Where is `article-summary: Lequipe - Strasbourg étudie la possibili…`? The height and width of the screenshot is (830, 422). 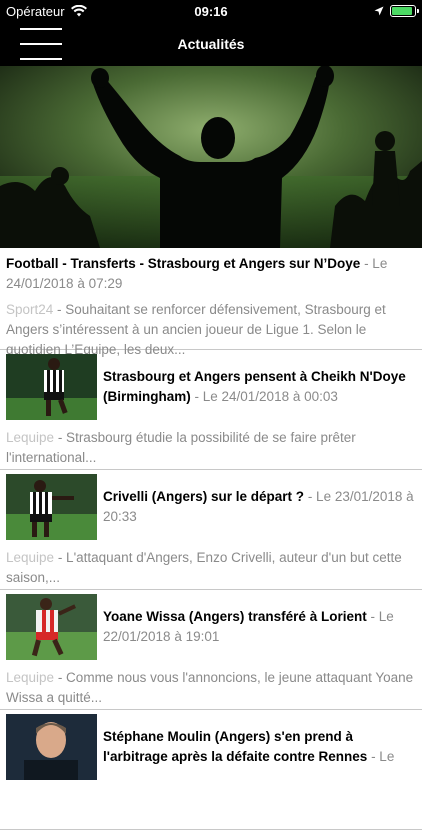
article-summary: Lequipe - Strasbourg étudie la possibili… is located at coordinates (211, 448).